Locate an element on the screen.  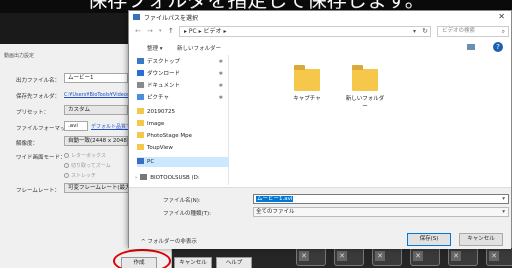
forward-arrow-icon: → is located at coordinates (150, 31).